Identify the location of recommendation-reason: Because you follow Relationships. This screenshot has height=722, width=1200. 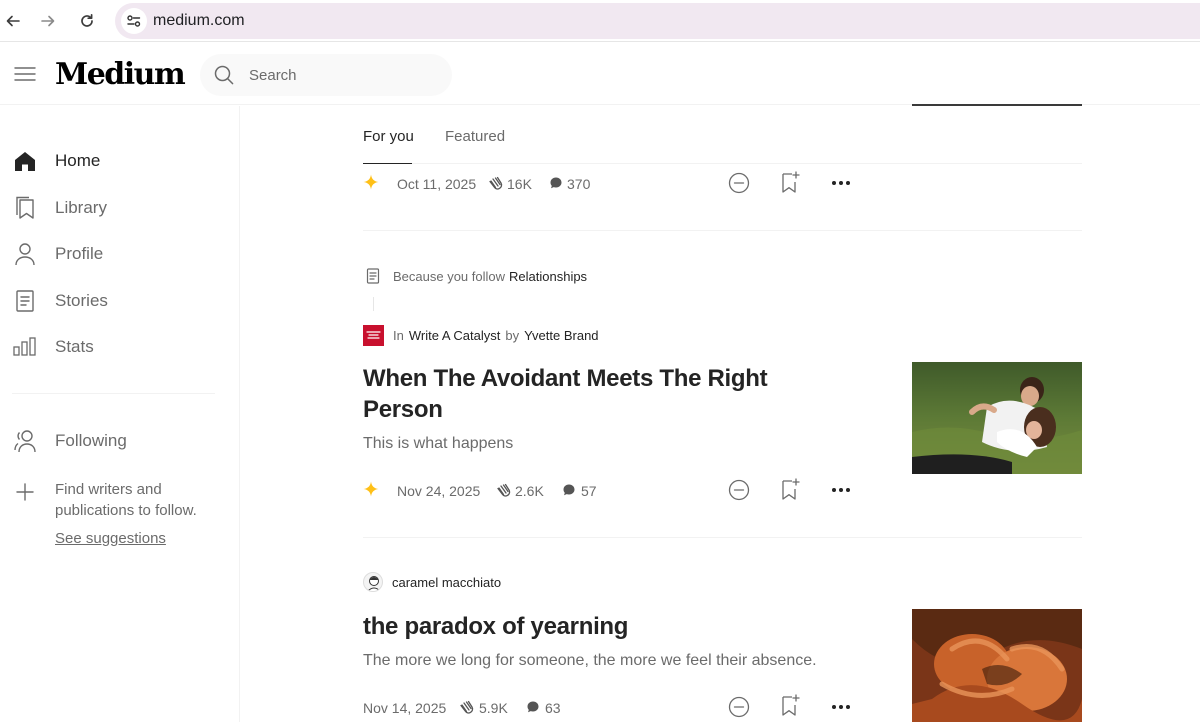
(475, 276).